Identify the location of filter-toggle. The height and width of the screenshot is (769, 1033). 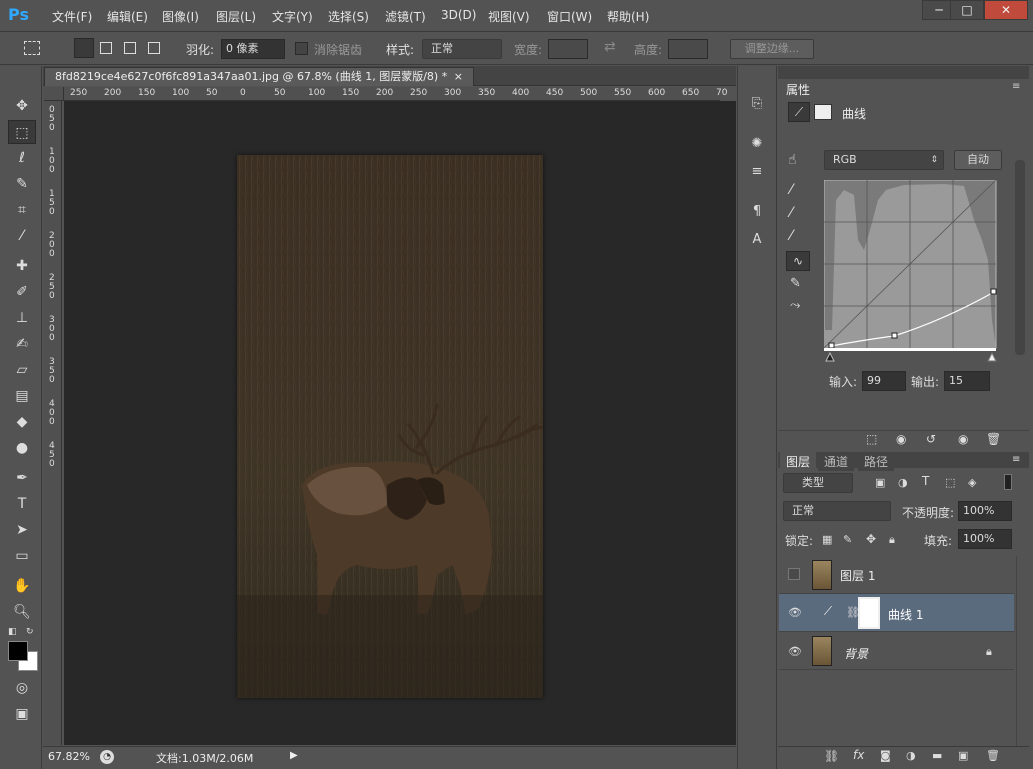
(1008, 482).